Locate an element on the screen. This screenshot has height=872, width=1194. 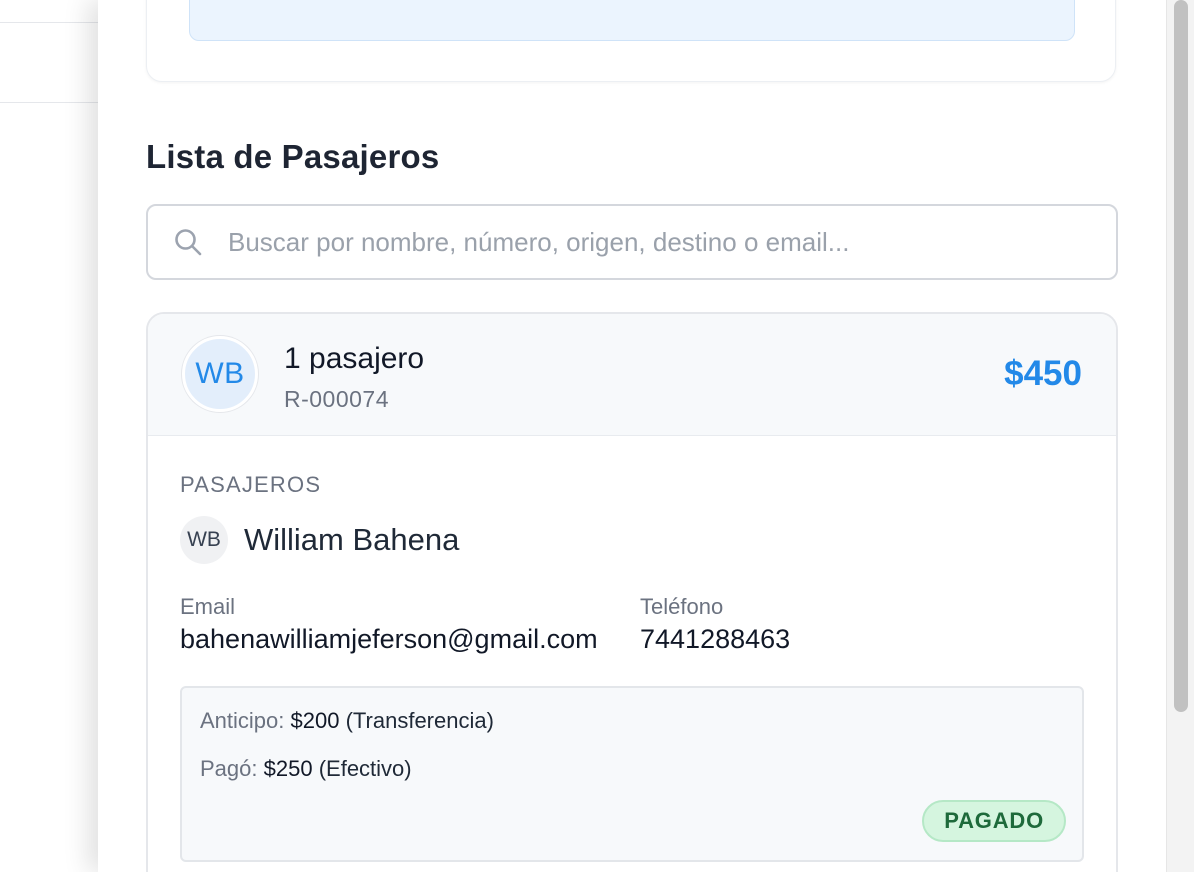
background-page is located at coordinates (55, 436).